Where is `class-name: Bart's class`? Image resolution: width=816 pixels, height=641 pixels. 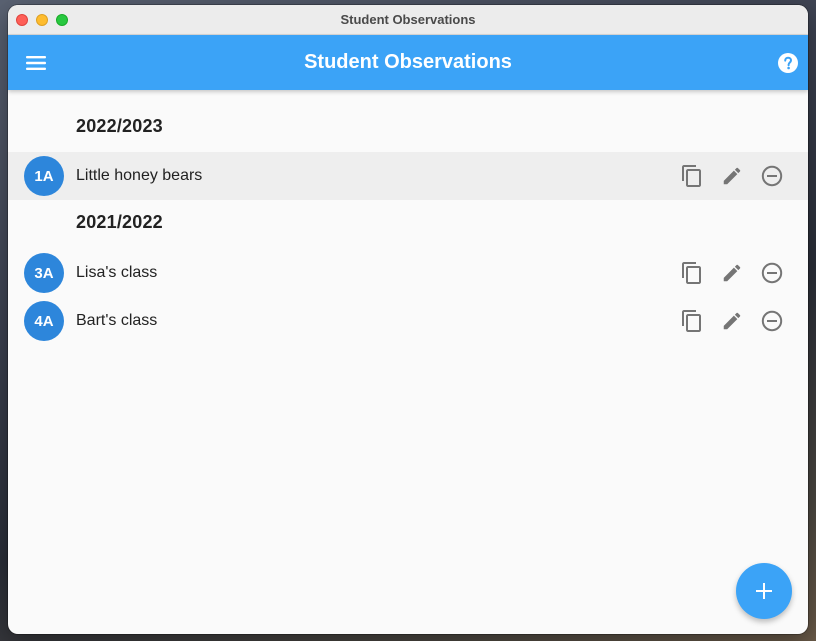
class-name: Bart's class is located at coordinates (117, 320).